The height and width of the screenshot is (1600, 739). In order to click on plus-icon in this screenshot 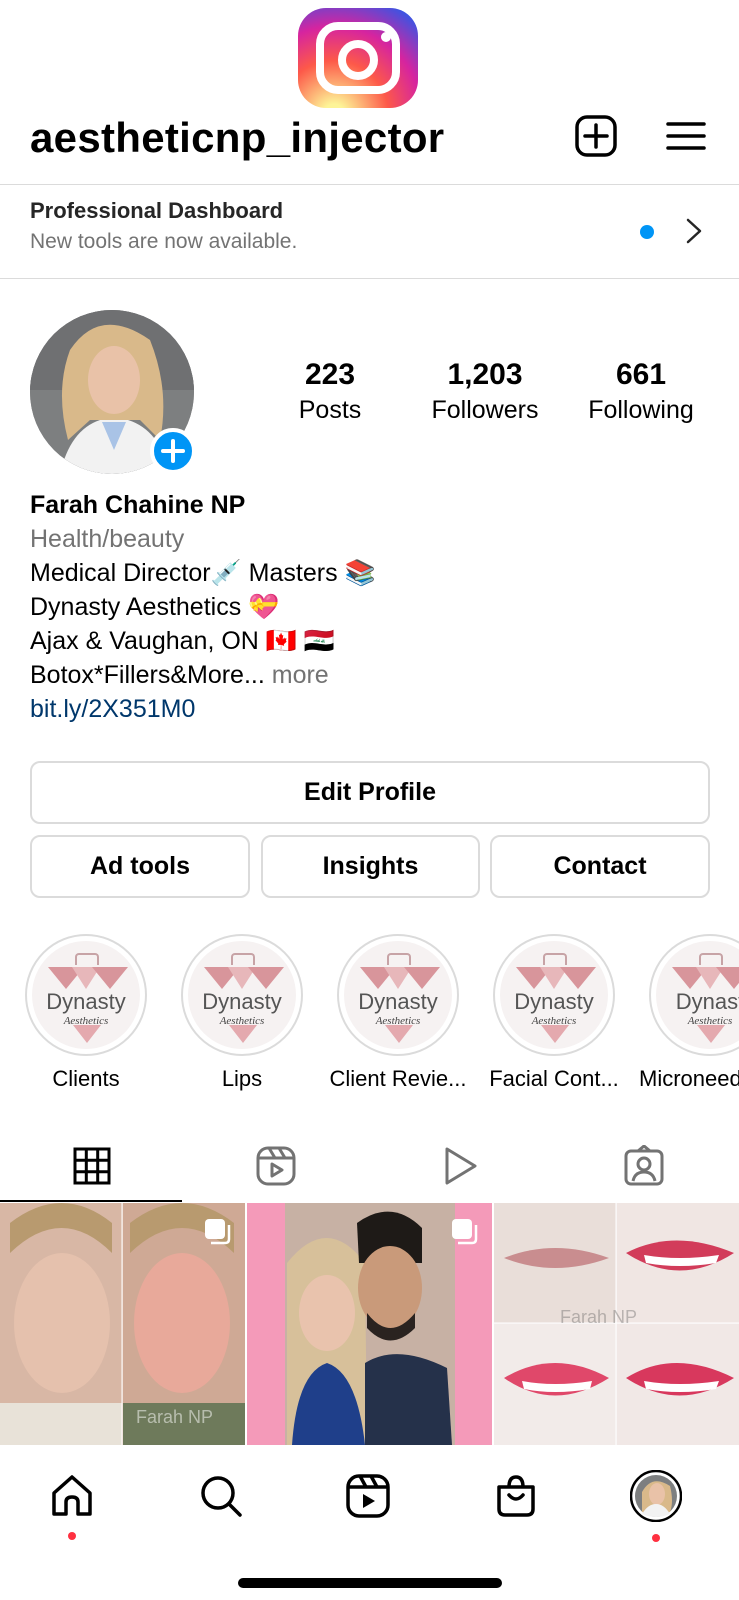, I will do `click(173, 451)`.